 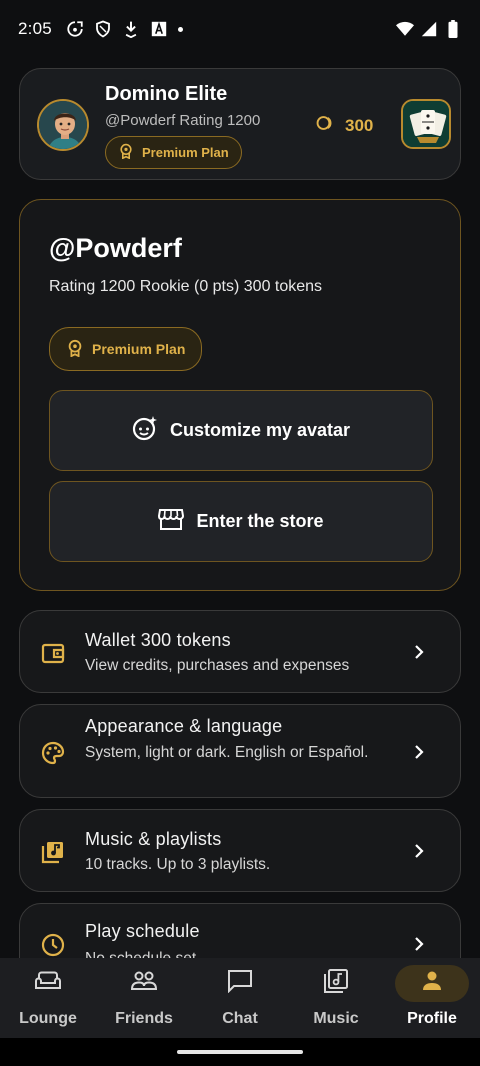 I want to click on enter-store-button: Enter the store, so click(x=241, y=521).